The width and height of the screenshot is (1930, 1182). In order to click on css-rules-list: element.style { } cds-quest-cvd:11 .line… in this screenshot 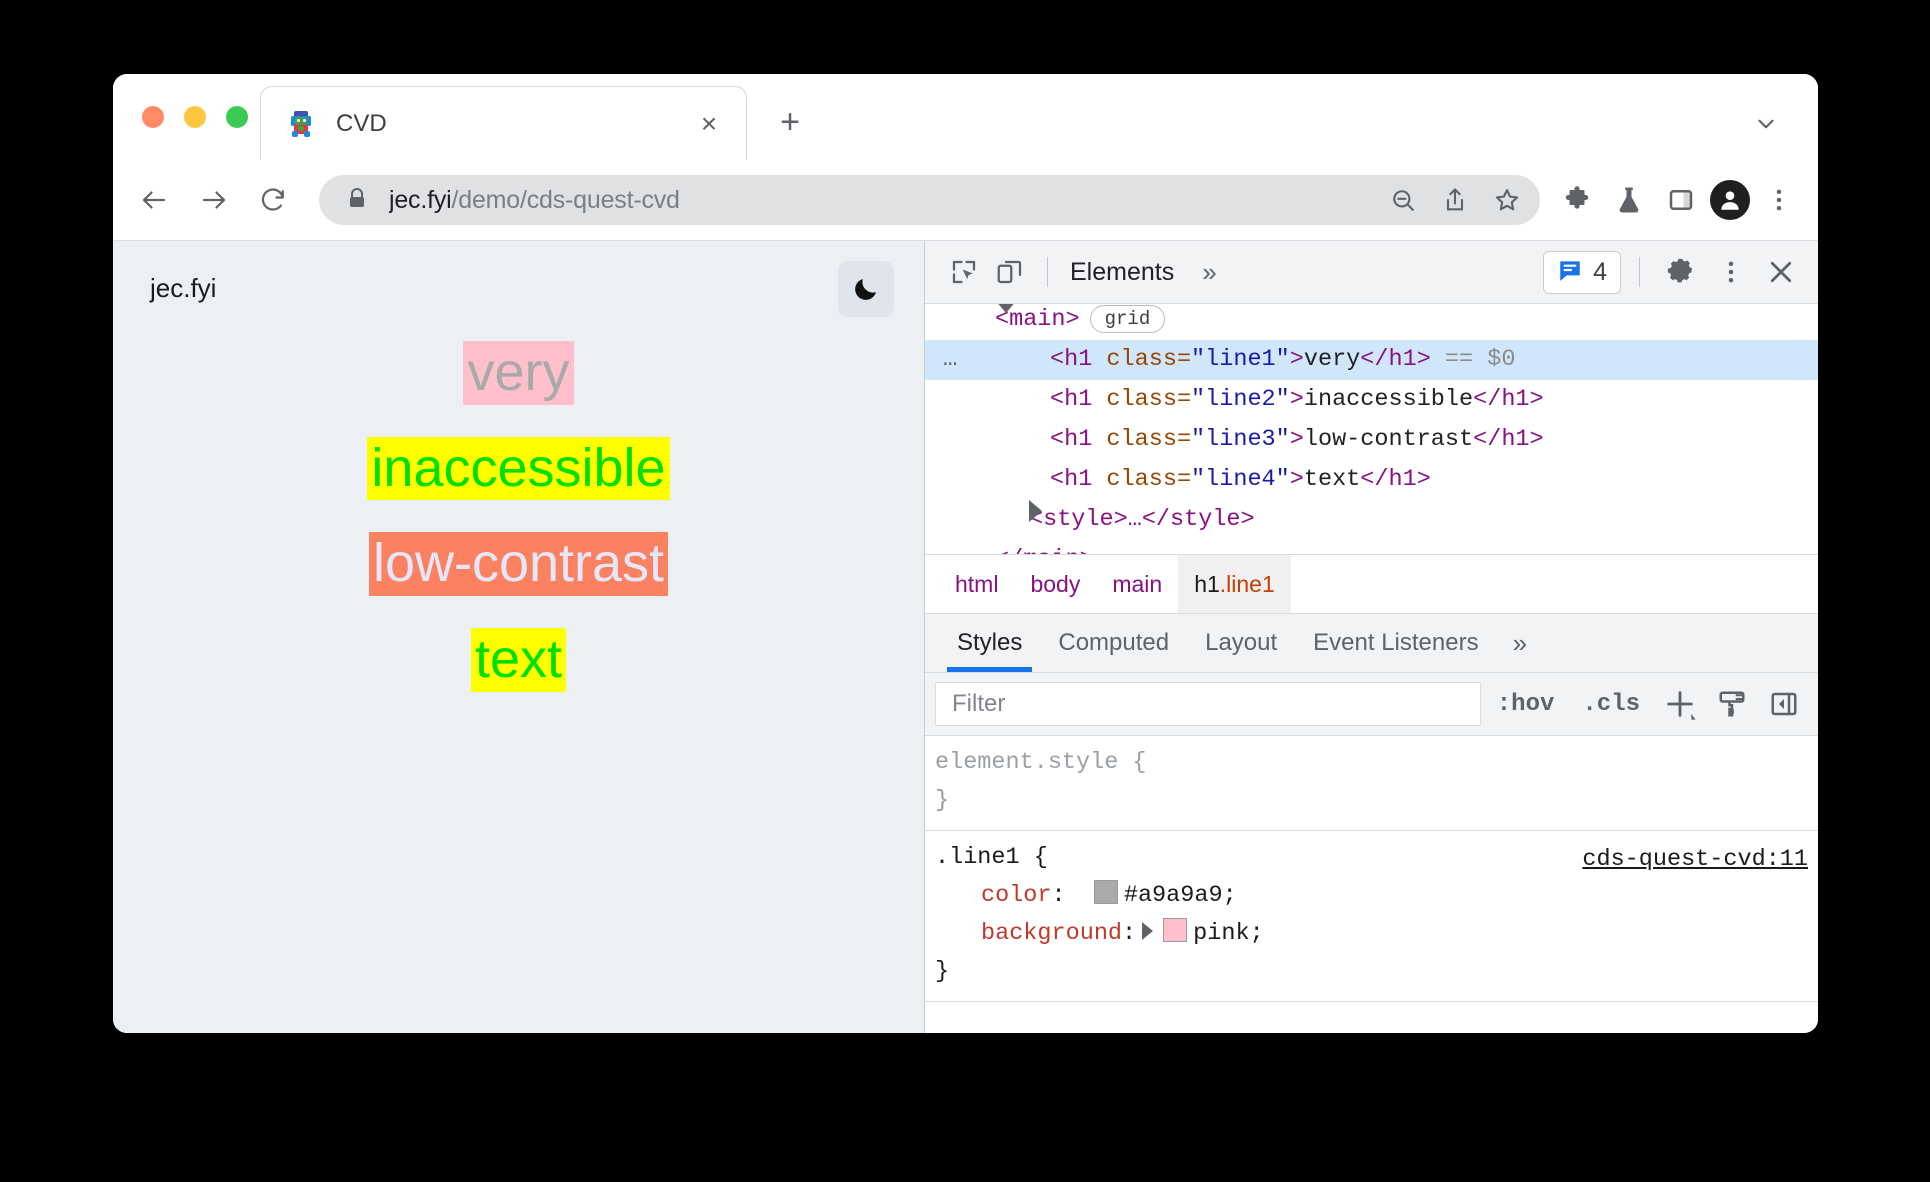, I will do `click(1371, 884)`.